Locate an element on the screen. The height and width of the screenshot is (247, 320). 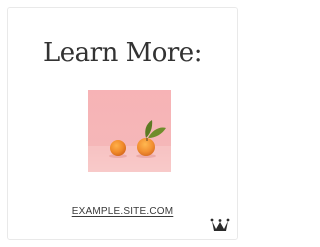
apricots-photo is located at coordinates (129, 131).